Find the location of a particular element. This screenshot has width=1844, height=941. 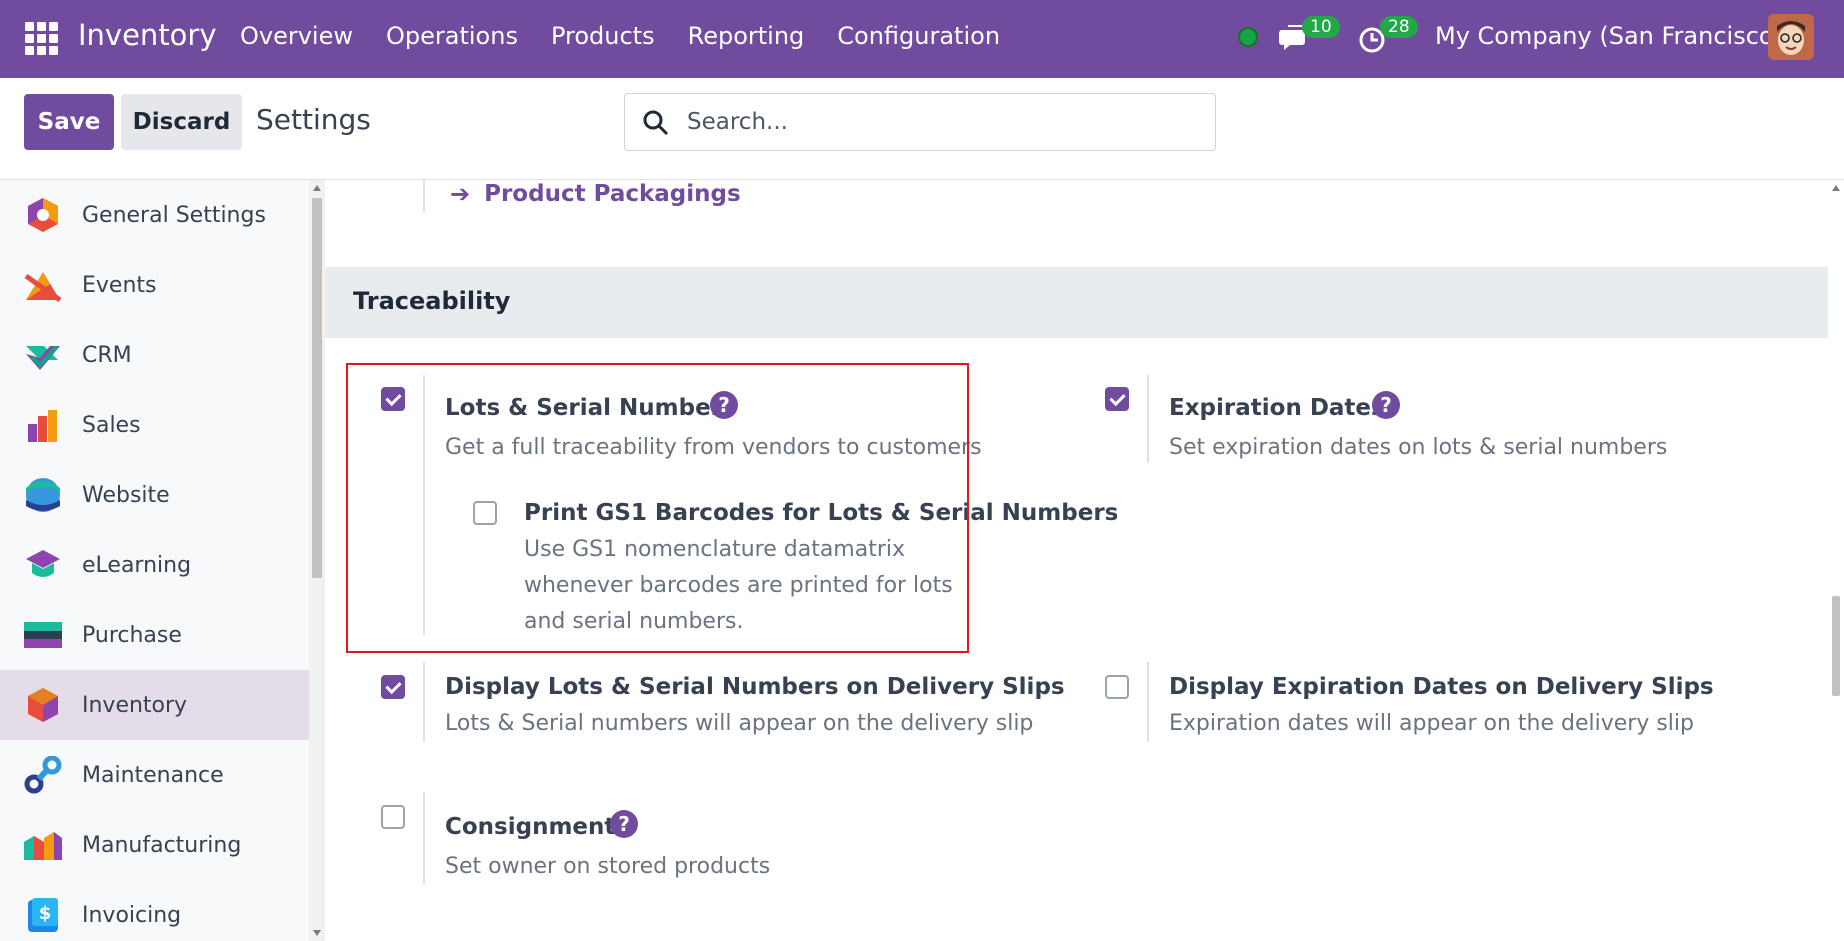

sidebar-item-events: Events is located at coordinates (154, 285).